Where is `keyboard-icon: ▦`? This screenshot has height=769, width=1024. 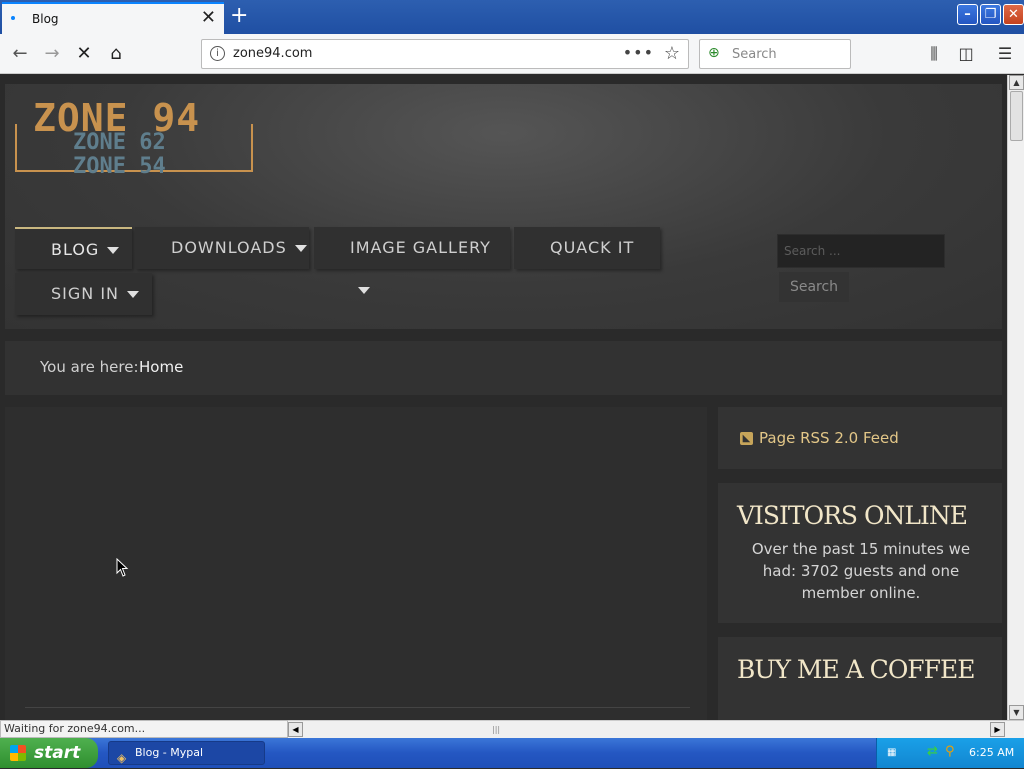
keyboard-icon: ▦ is located at coordinates (891, 752).